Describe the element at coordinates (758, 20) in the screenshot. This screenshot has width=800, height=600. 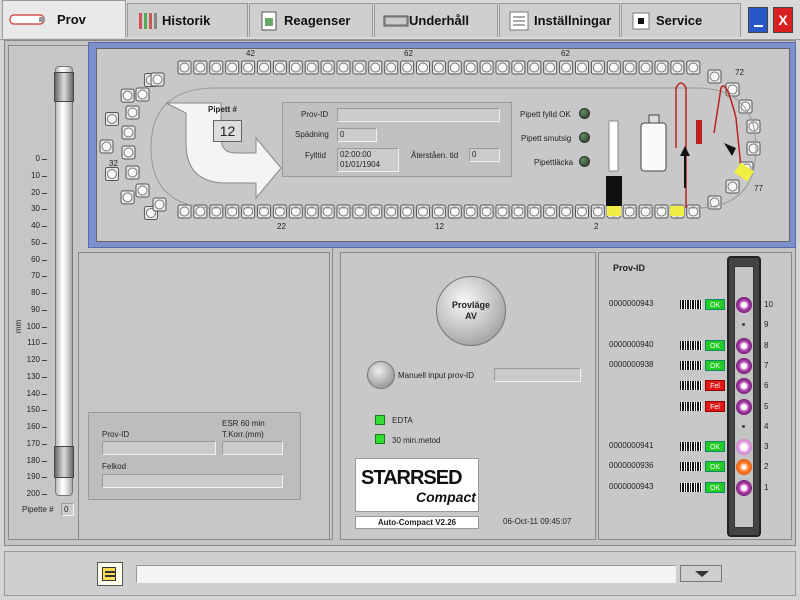
I see `minimize-button` at that location.